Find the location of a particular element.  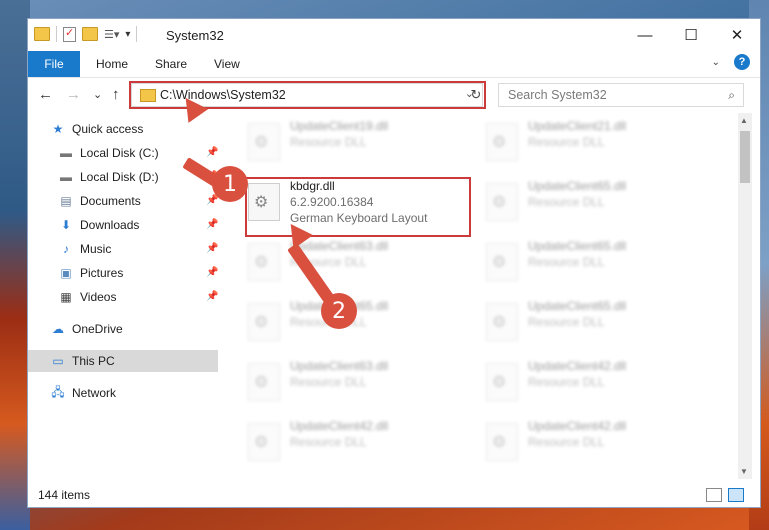

sidebar-item-downloads: ⬇ Downloads is located at coordinates (98, 225).